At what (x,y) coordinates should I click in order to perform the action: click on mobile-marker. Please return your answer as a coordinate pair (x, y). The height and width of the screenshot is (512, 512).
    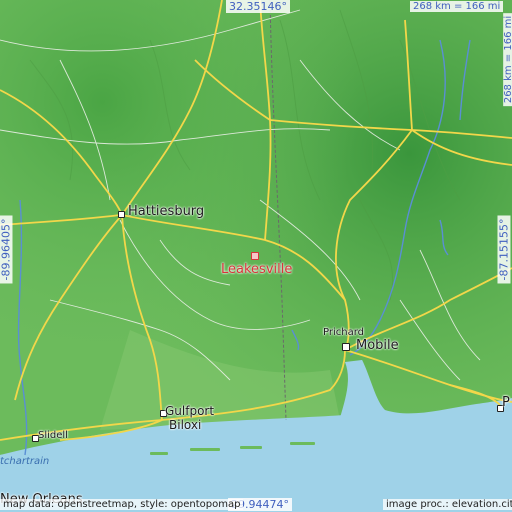
    Looking at the image, I should click on (346, 347).